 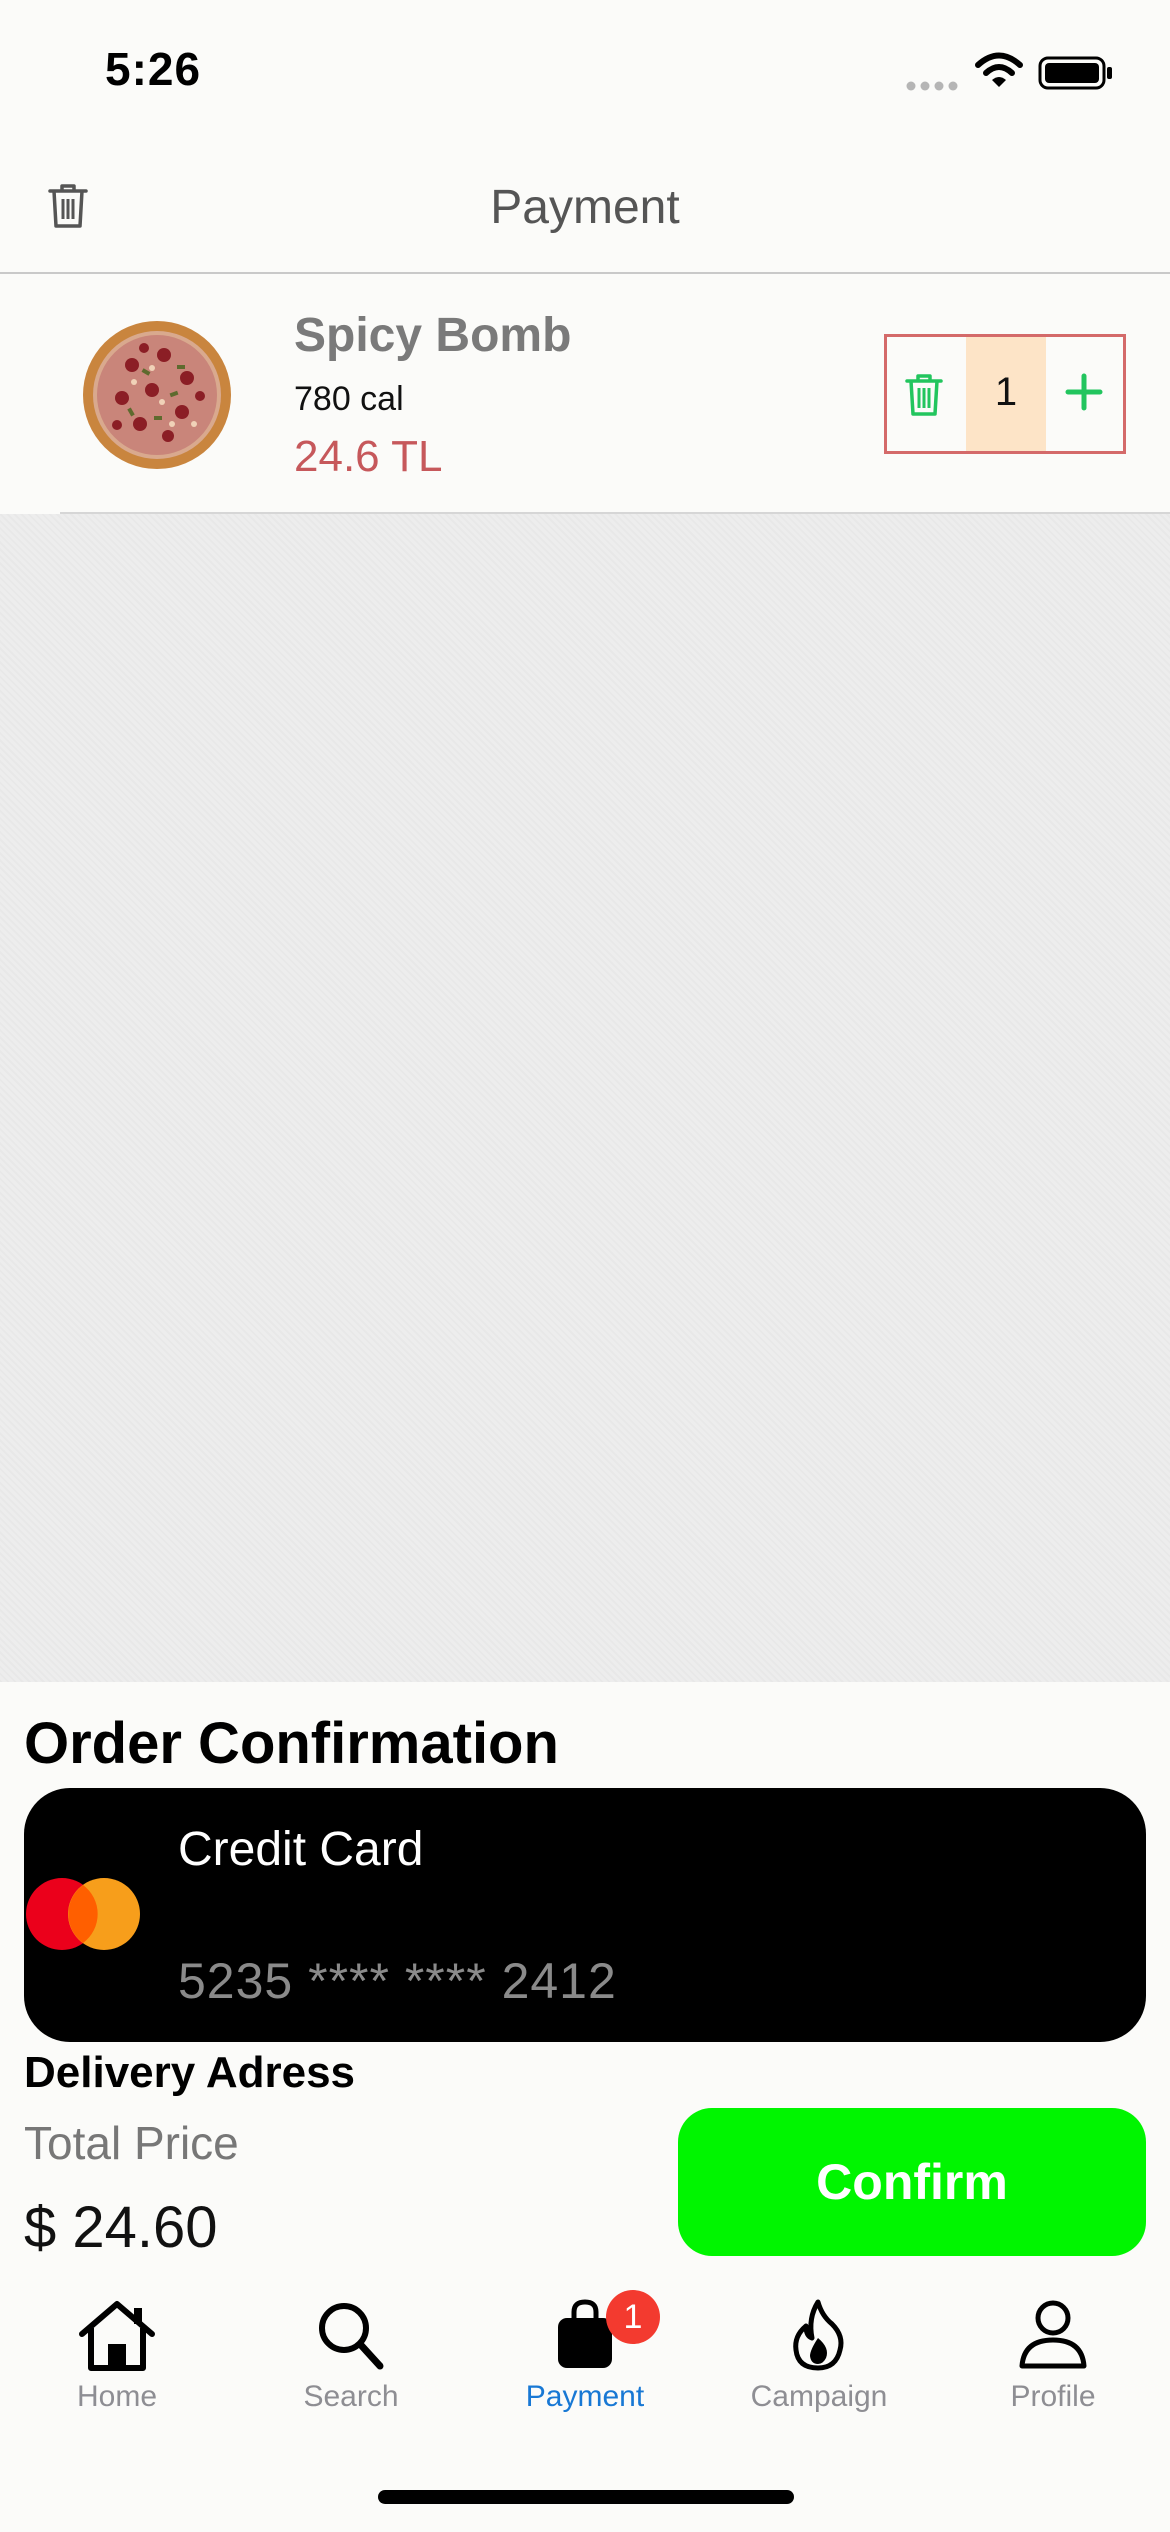 What do you see at coordinates (932, 86) in the screenshot?
I see `signal-icon` at bounding box center [932, 86].